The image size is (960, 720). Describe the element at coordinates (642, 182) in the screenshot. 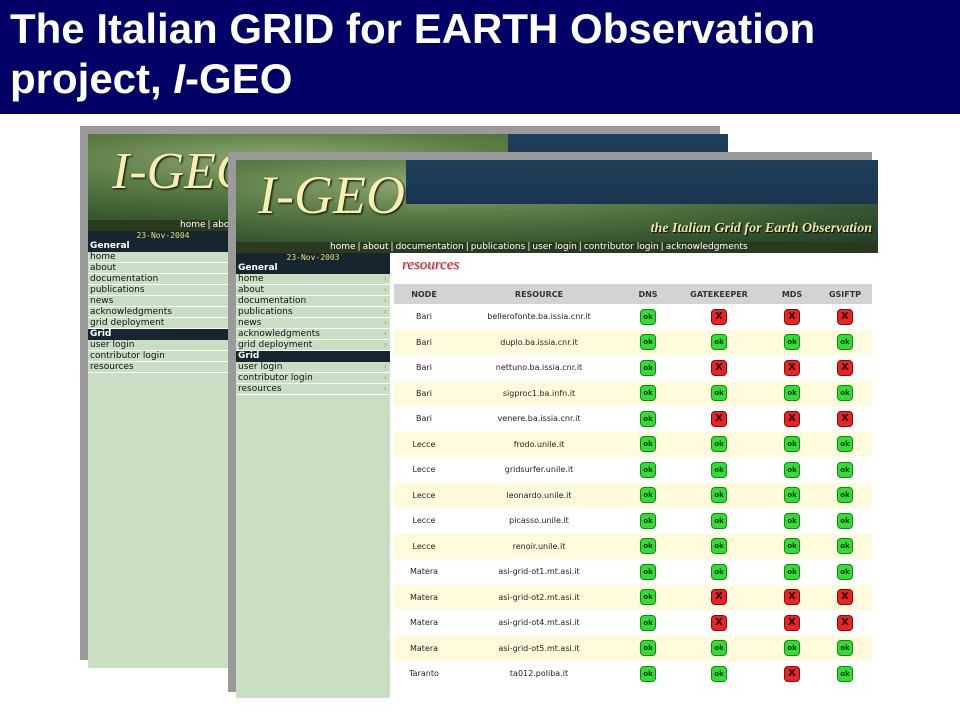

I see `front-banner-sea` at that location.